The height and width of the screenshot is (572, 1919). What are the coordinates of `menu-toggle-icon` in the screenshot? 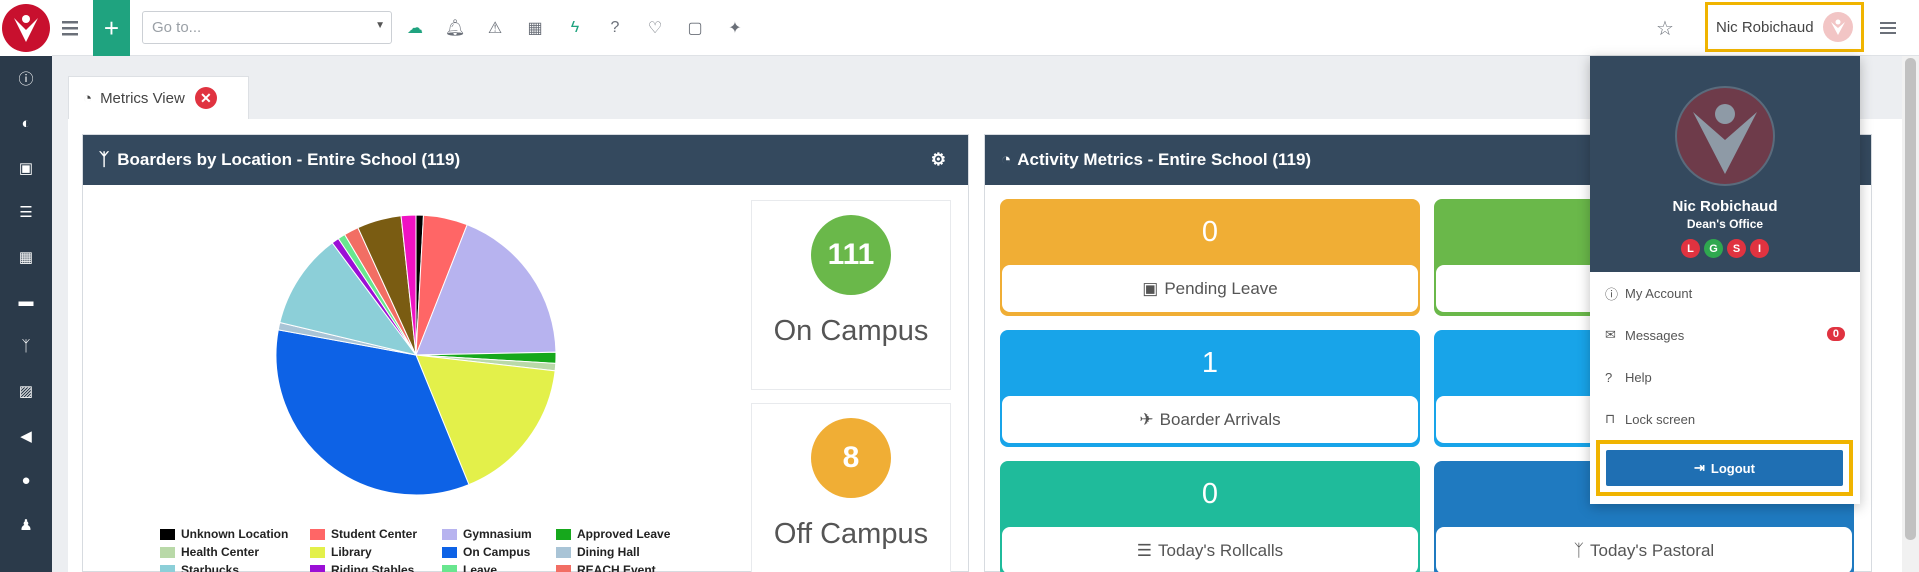 It's located at (70, 28).